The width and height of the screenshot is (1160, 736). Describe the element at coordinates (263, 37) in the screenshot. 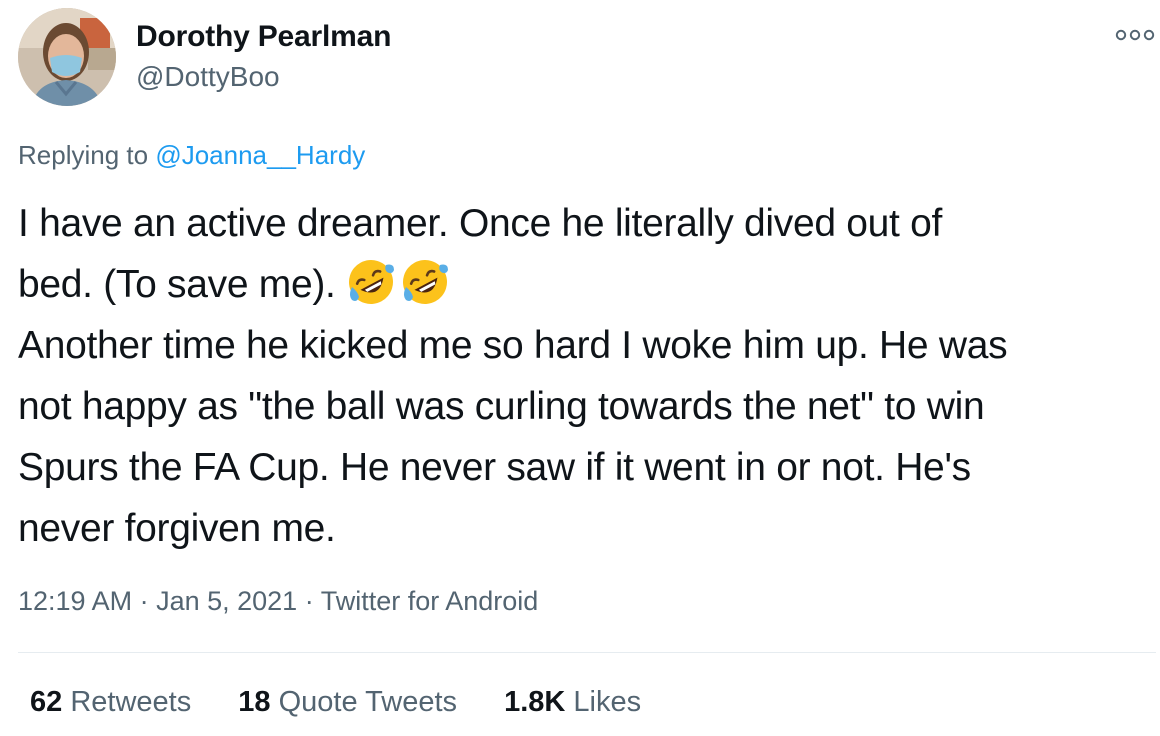

I see `author-display-name: Dorothy Pearlman` at that location.